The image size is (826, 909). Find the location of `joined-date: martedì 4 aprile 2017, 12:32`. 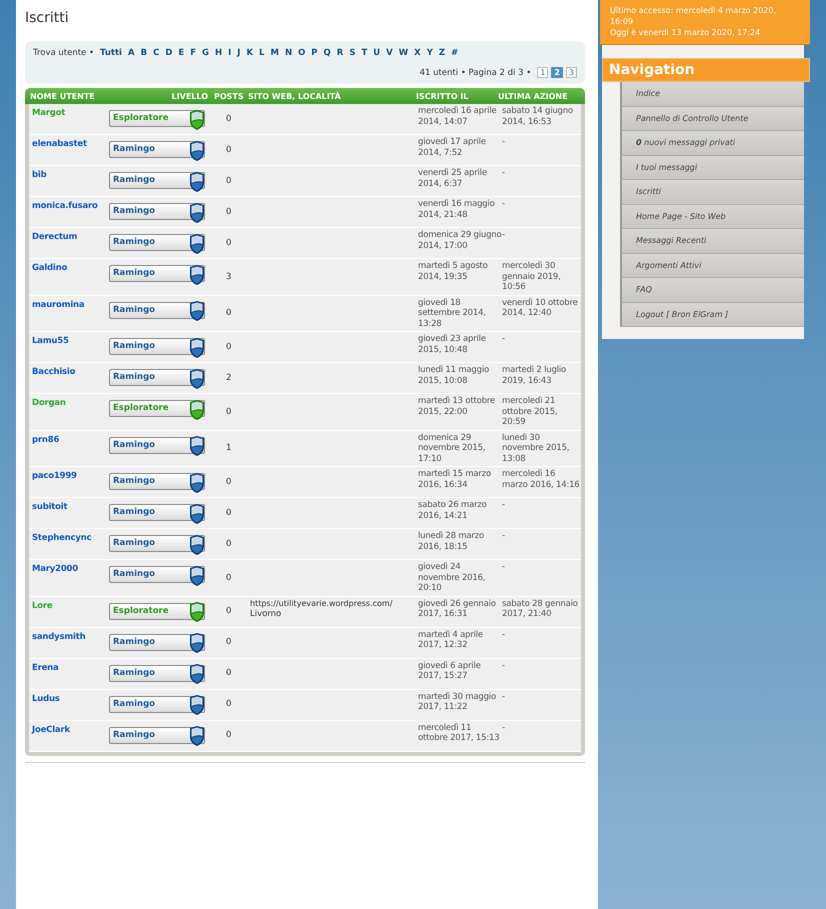

joined-date: martedì 4 aprile 2017, 12:32 is located at coordinates (451, 640).